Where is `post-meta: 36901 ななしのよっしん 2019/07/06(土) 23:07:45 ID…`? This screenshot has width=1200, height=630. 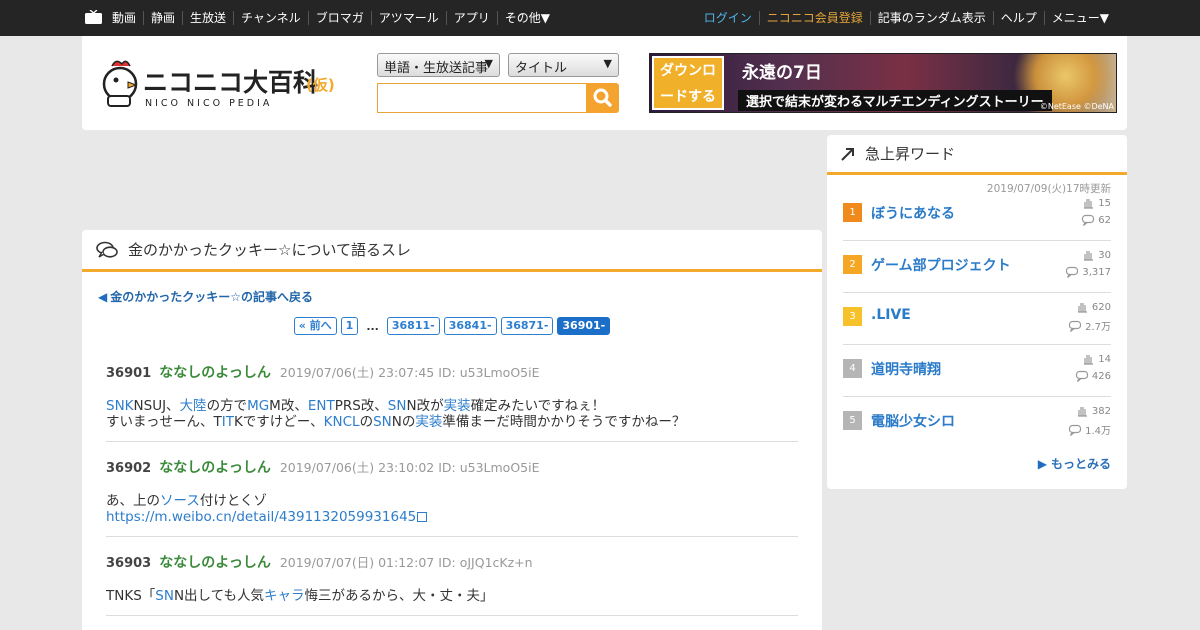
post-meta: 36901 ななしのよっしん 2019/07/06(土) 23:07:45 ID… is located at coordinates (452, 372).